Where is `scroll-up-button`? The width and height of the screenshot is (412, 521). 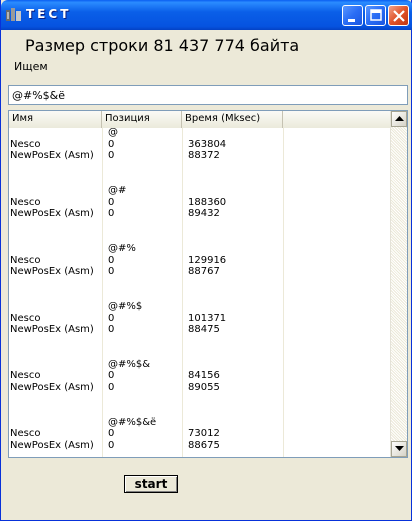 scroll-up-button is located at coordinates (399, 119).